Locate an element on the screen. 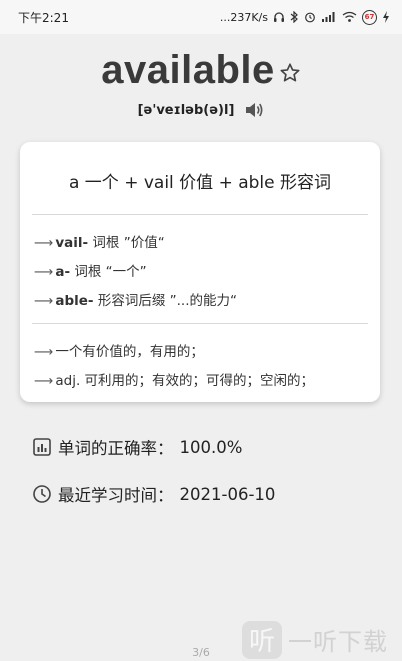  definition-item: ⟶ adj. 可利用的；有效的；可得的；空闲的； is located at coordinates (174, 379).